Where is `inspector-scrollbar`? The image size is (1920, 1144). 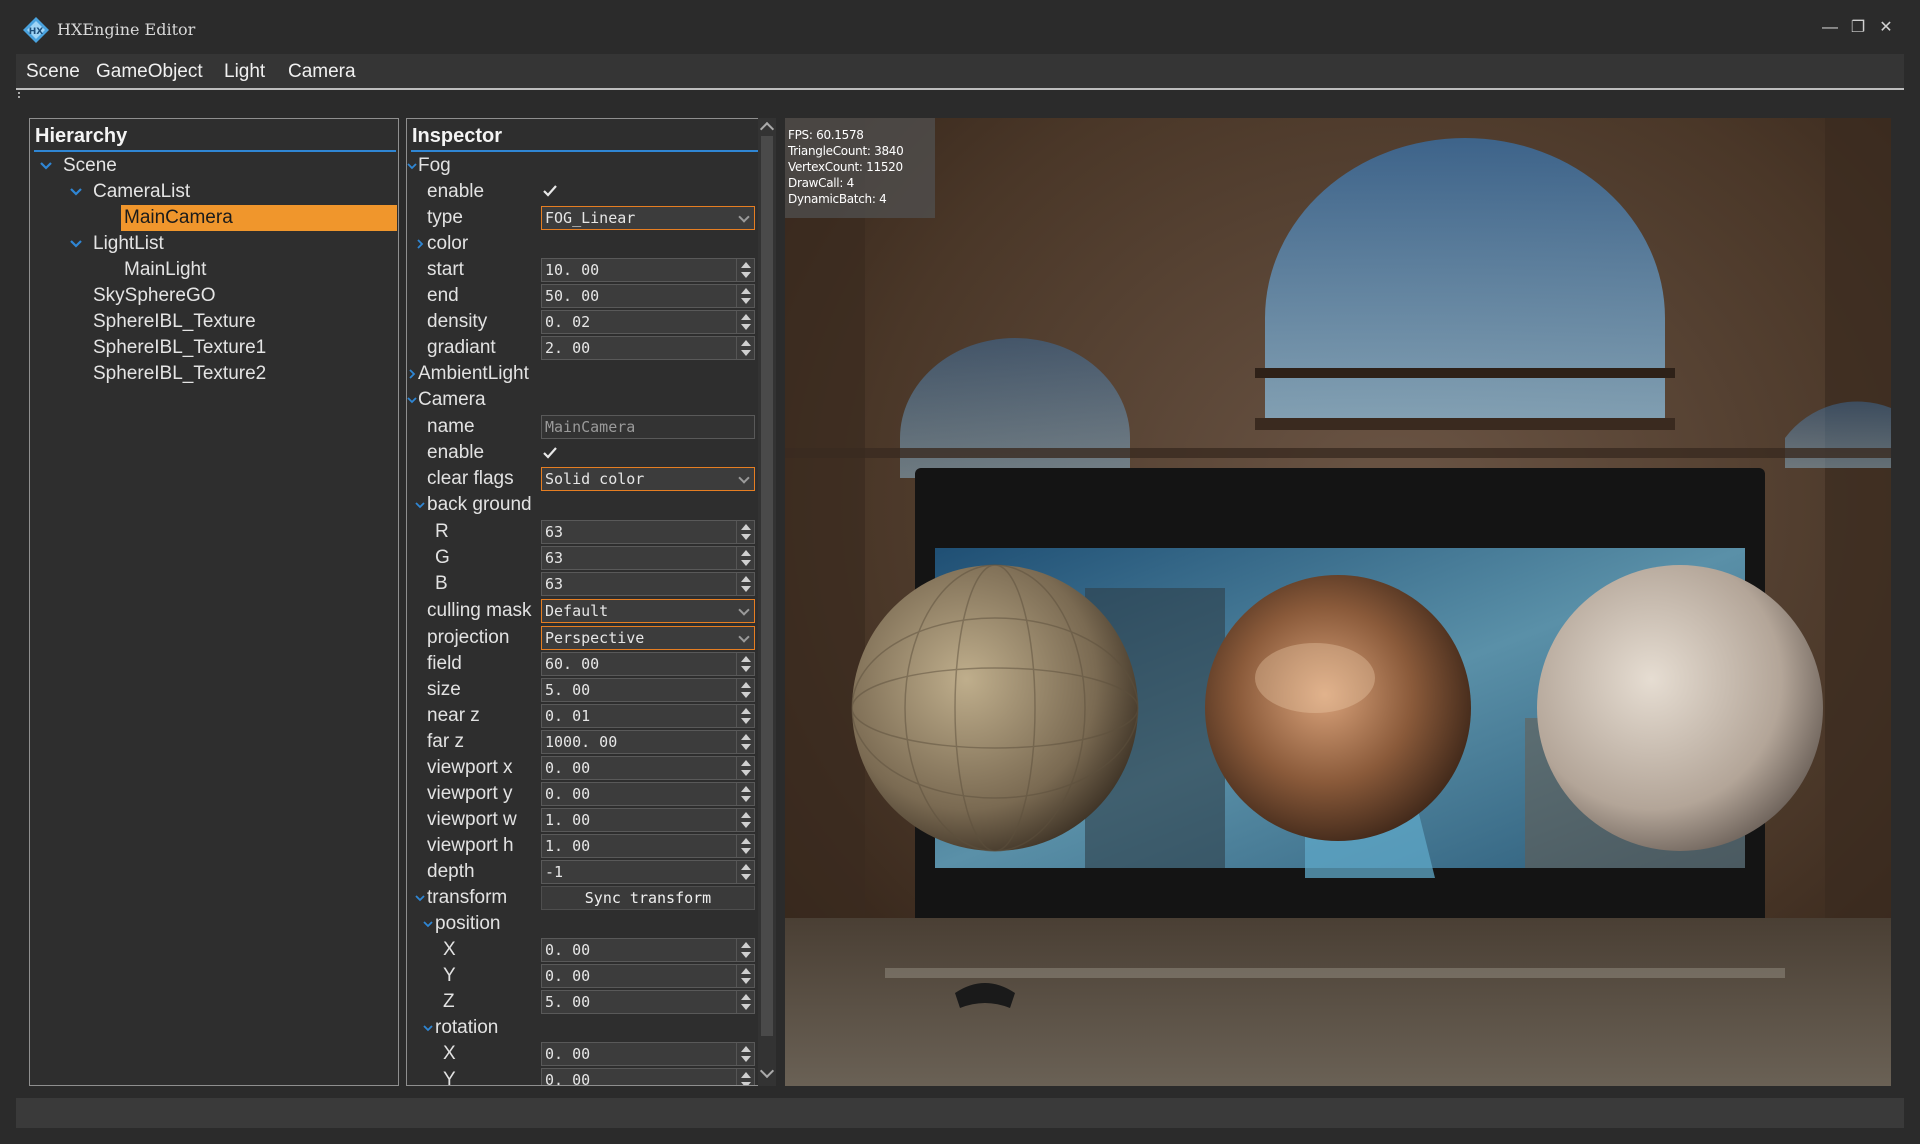 inspector-scrollbar is located at coordinates (767, 602).